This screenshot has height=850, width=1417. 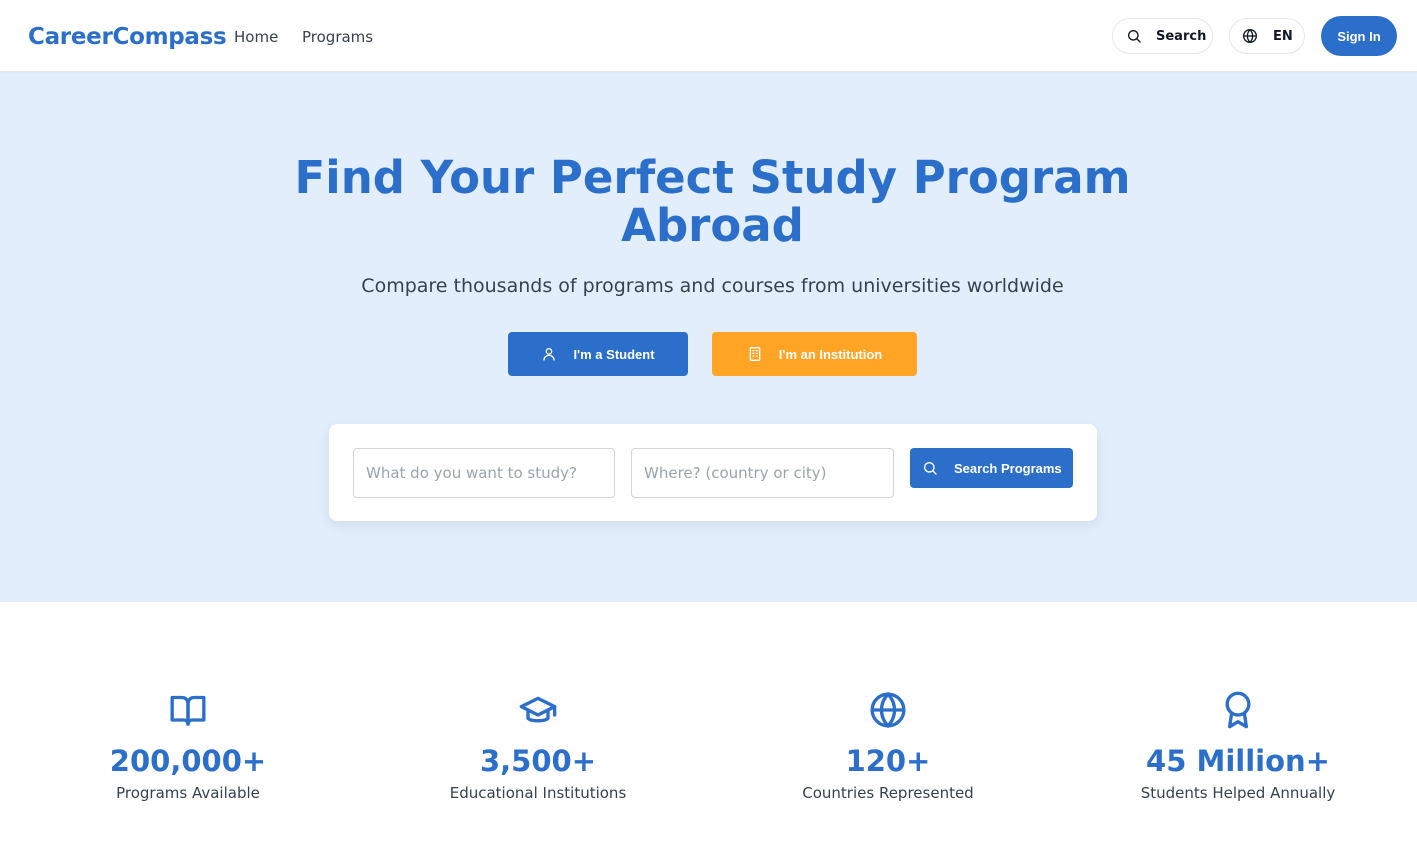 What do you see at coordinates (888, 793) in the screenshot?
I see `stat-label: Countries Represented` at bounding box center [888, 793].